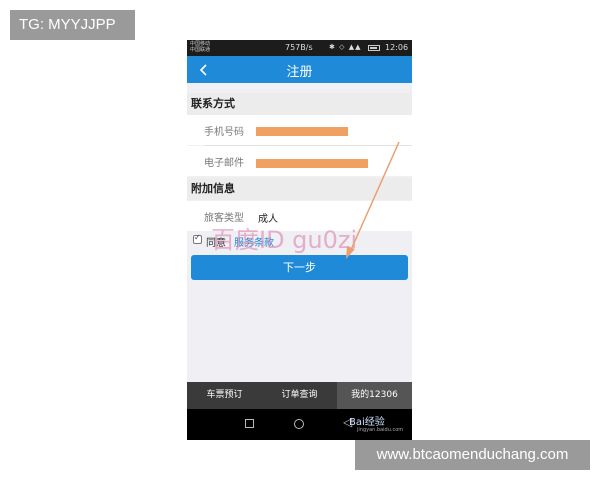 Image resolution: width=600 pixels, height=480 pixels. What do you see at coordinates (472, 455) in the screenshot?
I see `site-label: www.btcaomenduchang.com` at bounding box center [472, 455].